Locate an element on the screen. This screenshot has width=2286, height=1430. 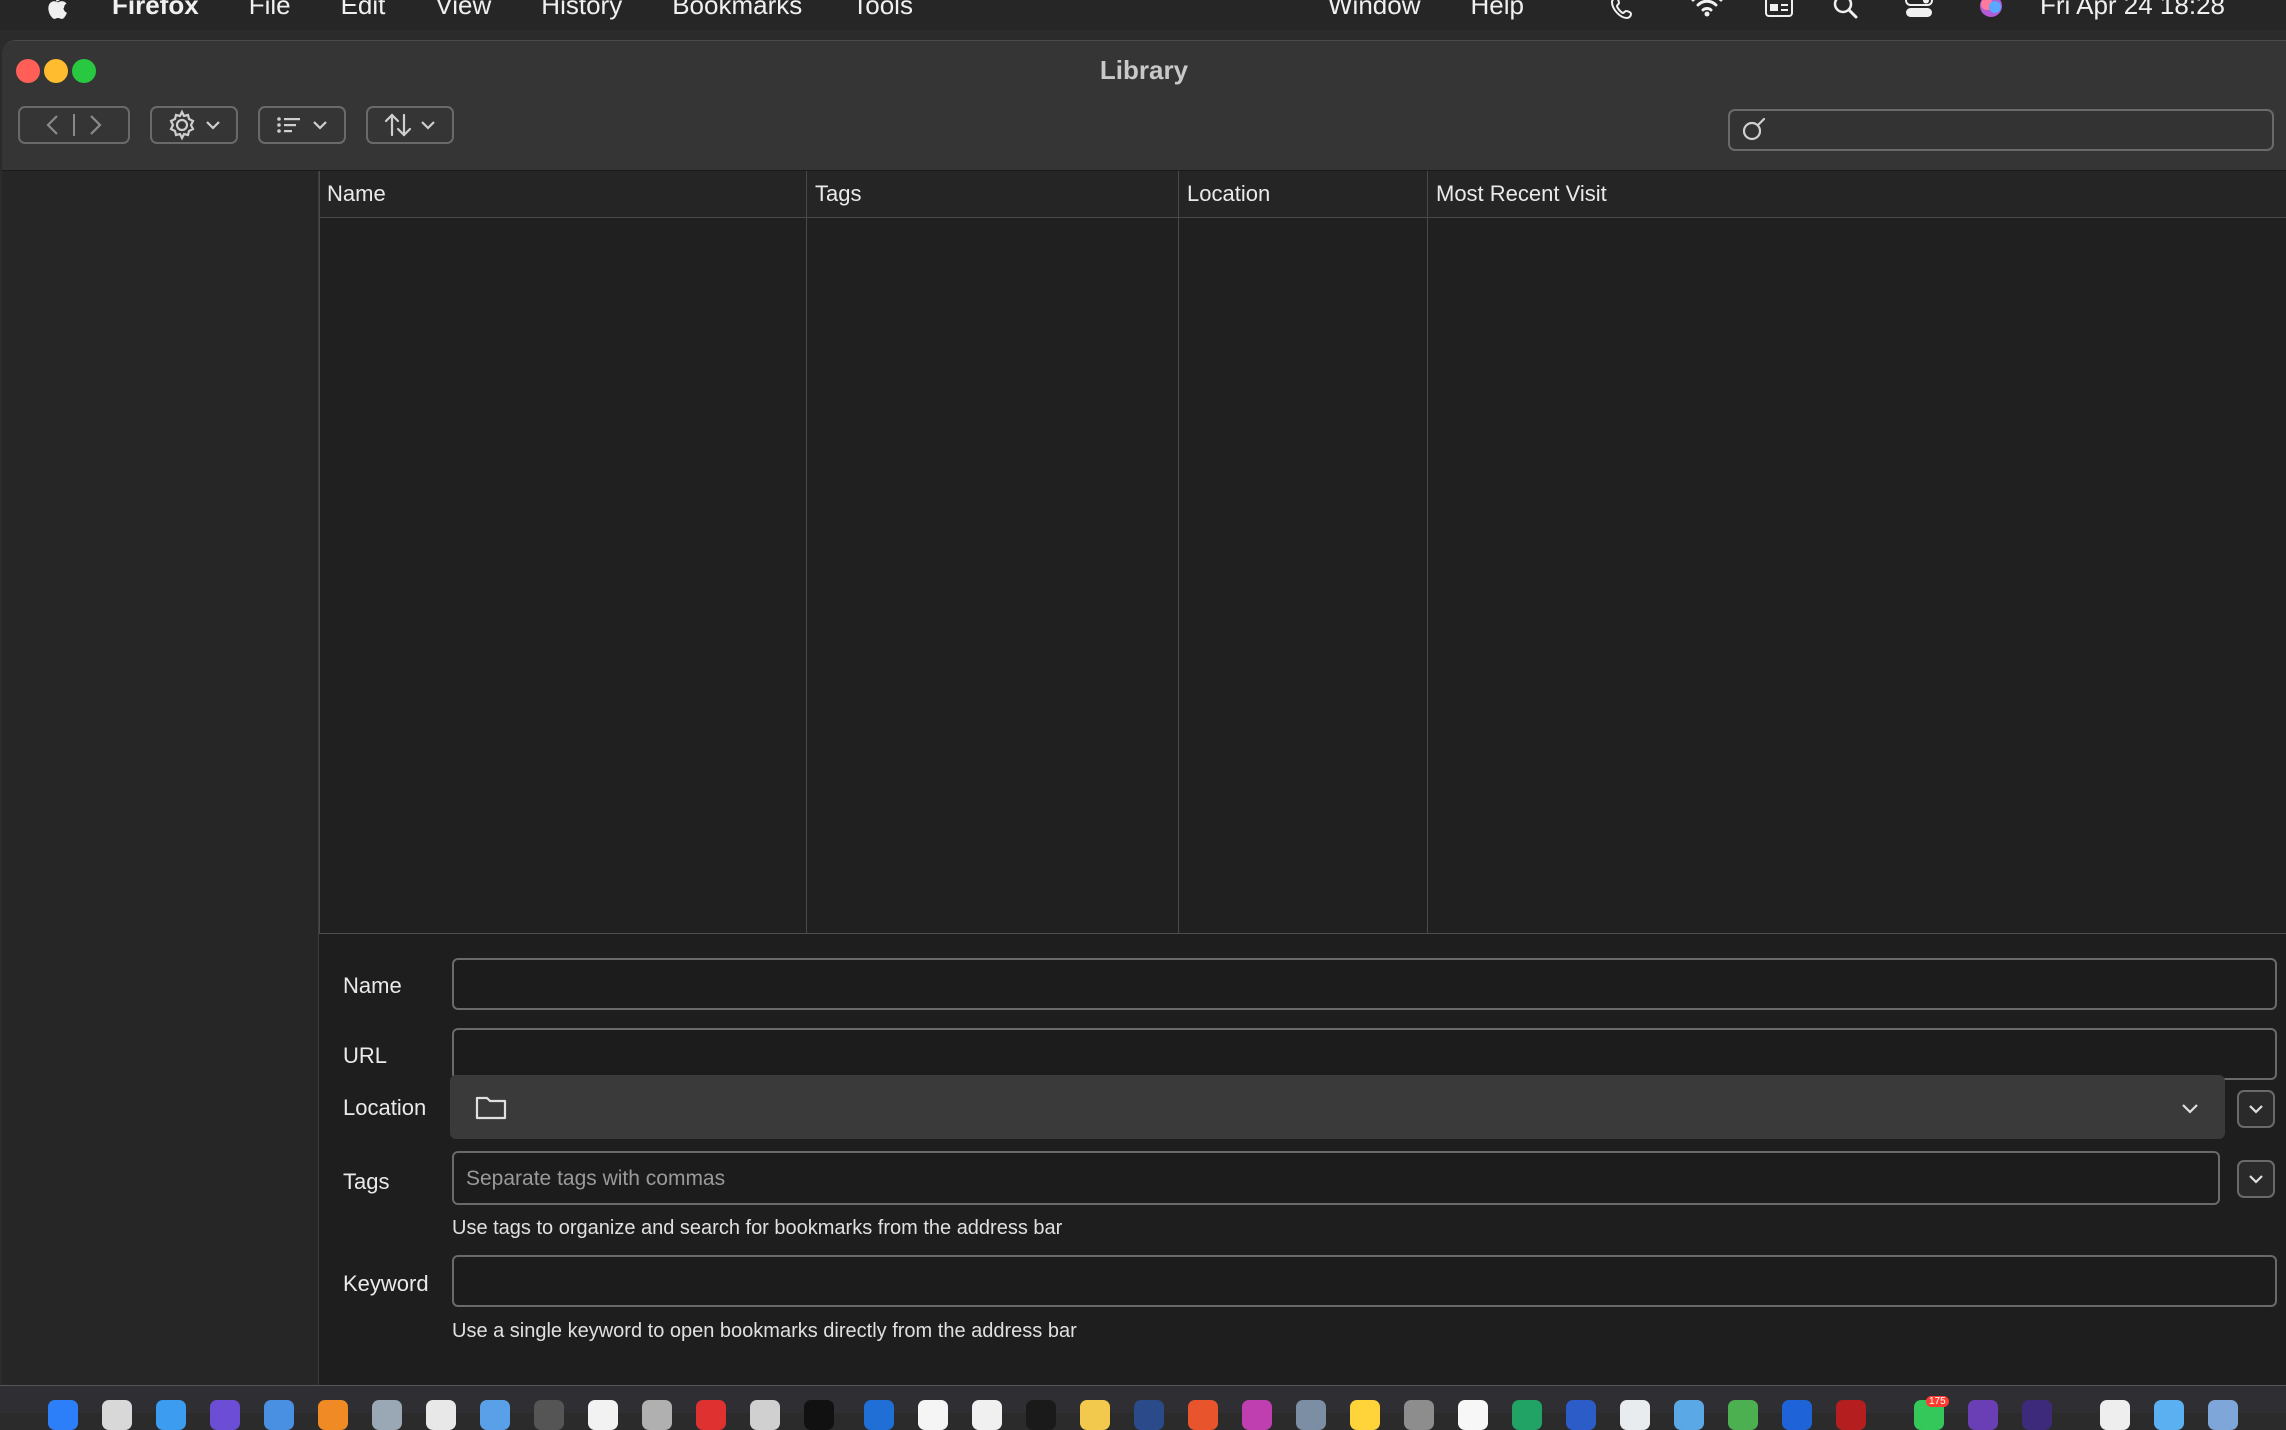
menubar-clock: Fri Apr 24 18:28 is located at coordinates (2132, 10).